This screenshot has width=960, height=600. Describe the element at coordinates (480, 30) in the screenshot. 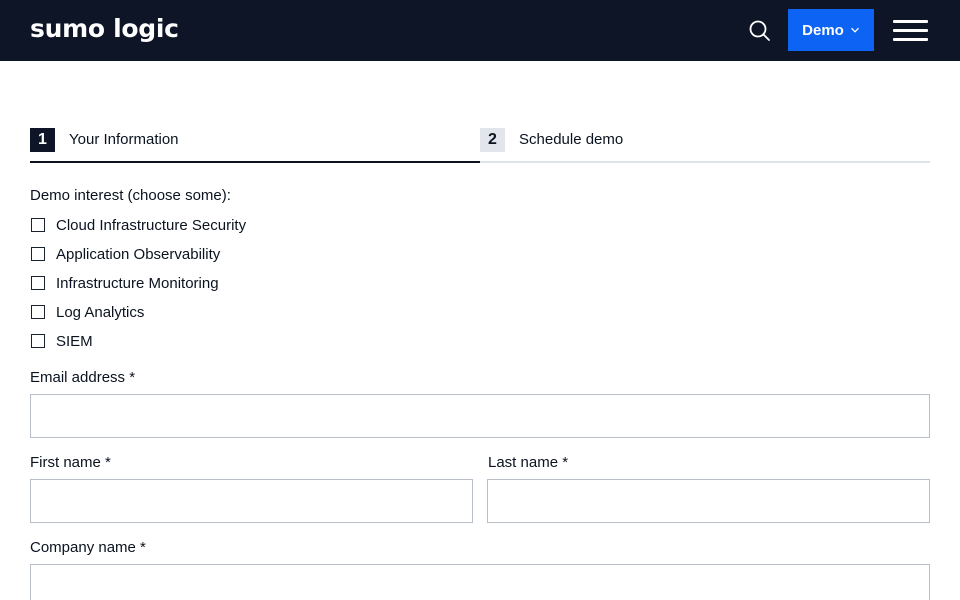

I see `top-navigation-bar: sumo logic Demo` at that location.